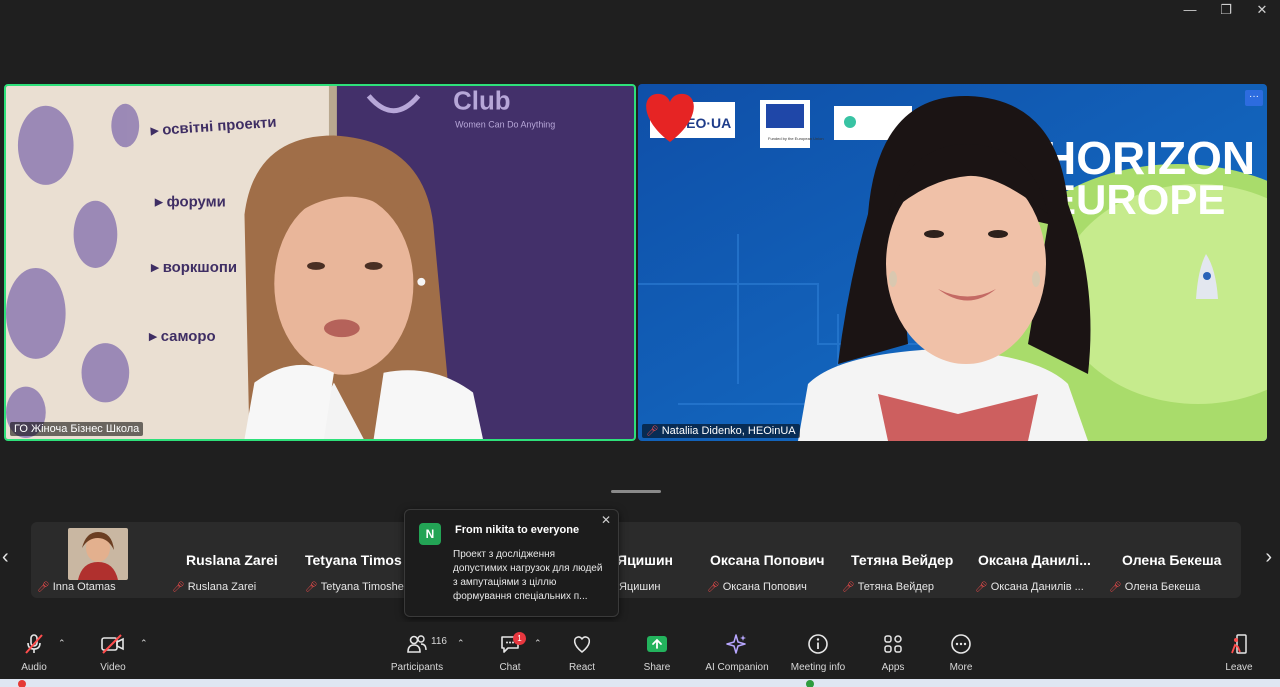  Describe the element at coordinates (113, 667) in the screenshot. I see `video-label: Video` at that location.